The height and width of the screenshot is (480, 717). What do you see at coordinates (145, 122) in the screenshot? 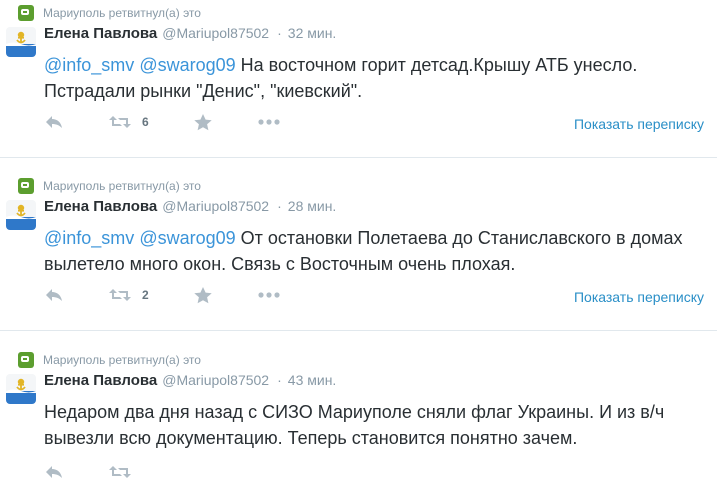
I see `retweet-count: 6` at bounding box center [145, 122].